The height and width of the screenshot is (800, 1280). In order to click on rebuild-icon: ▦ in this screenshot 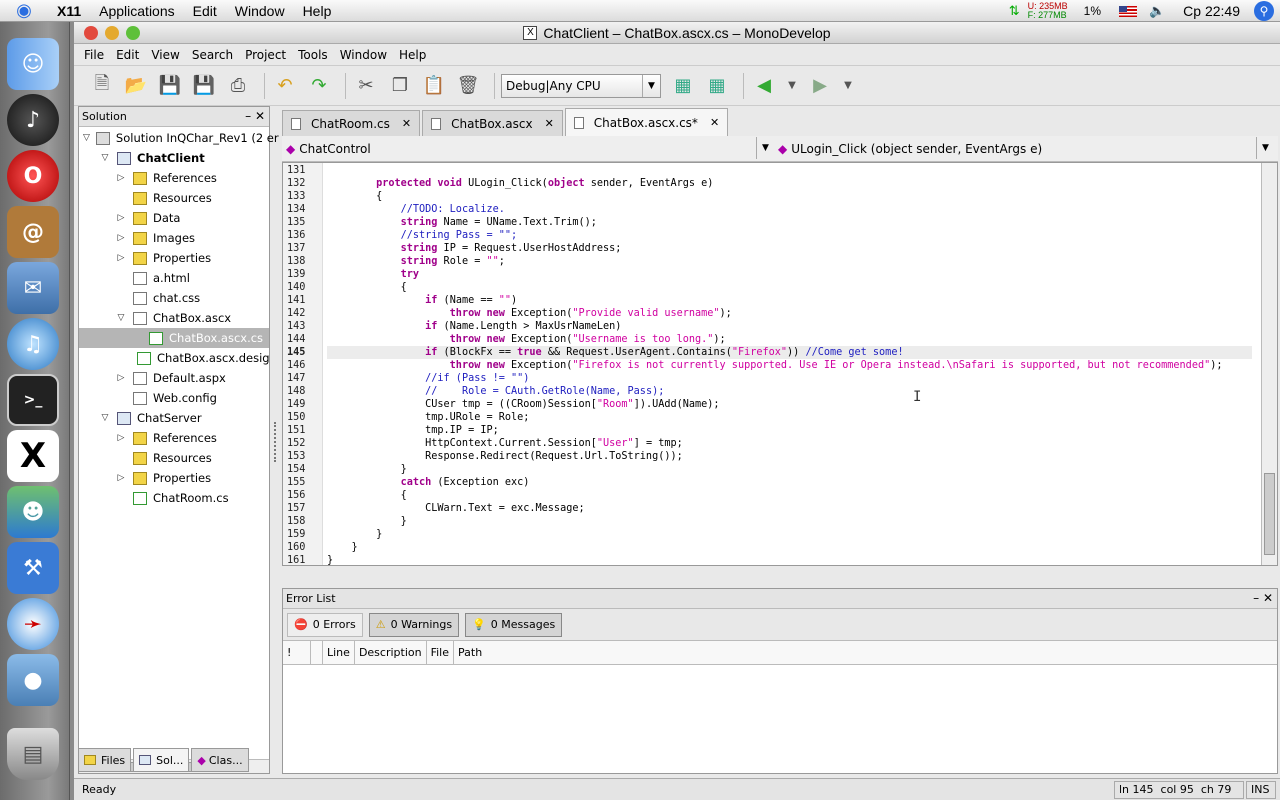, I will do `click(717, 86)`.